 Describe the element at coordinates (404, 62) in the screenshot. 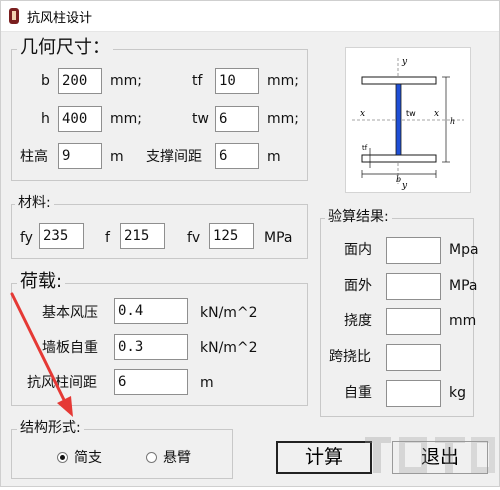

I see `diagram-y-top: y` at that location.